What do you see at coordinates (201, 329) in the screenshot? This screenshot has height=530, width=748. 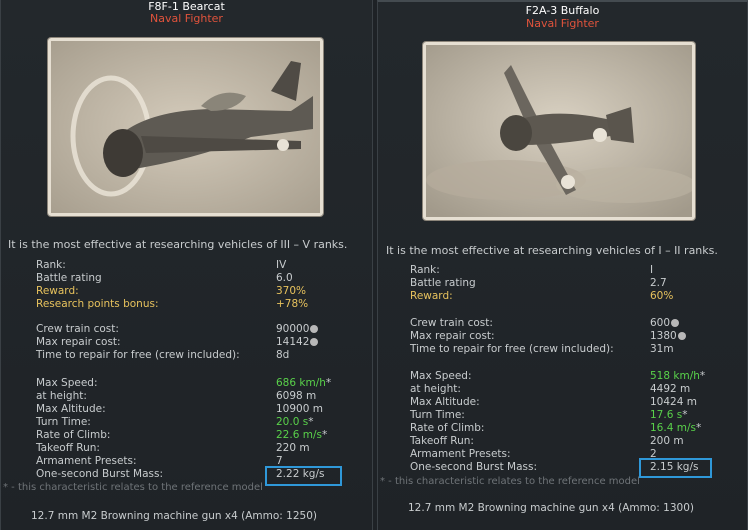 I see `stat-row: Crew train cost: 90000` at bounding box center [201, 329].